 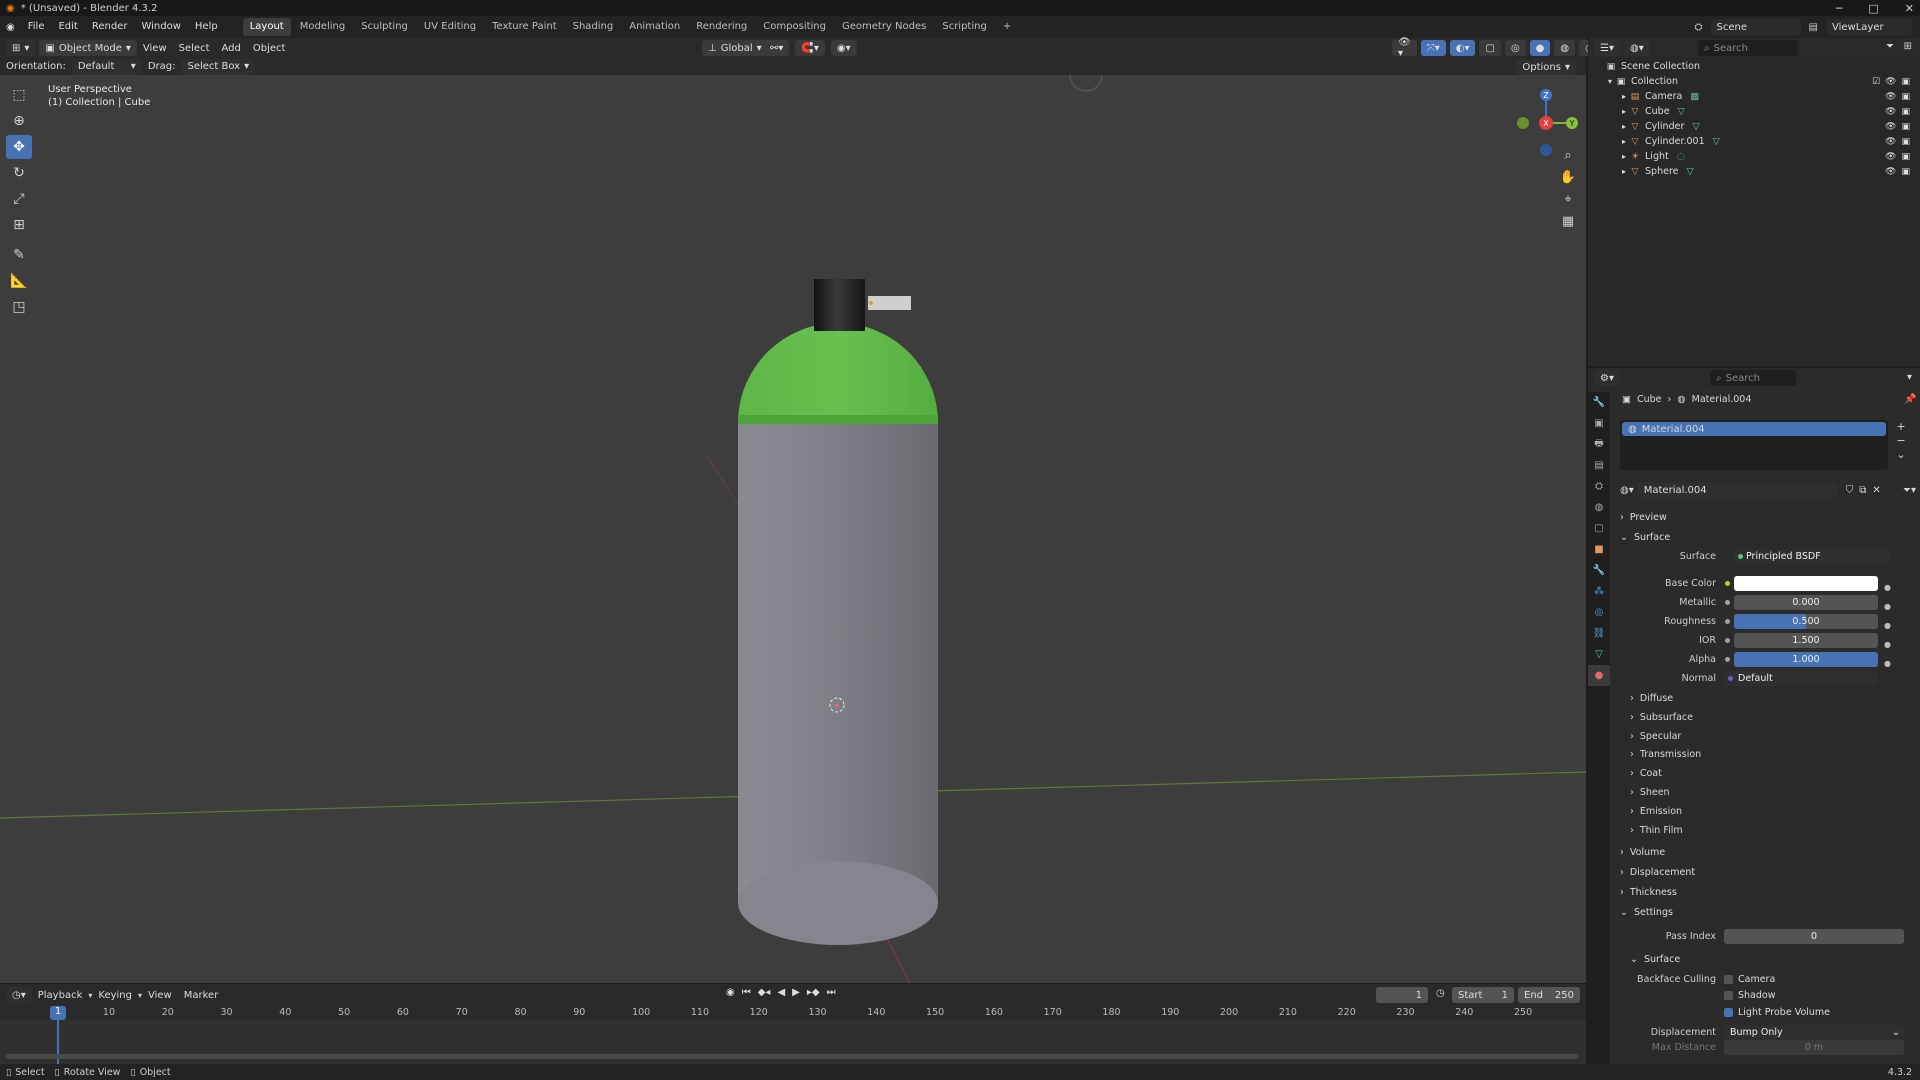 I want to click on gizmo-toggle-icon: ⤧▾, so click(x=1433, y=48).